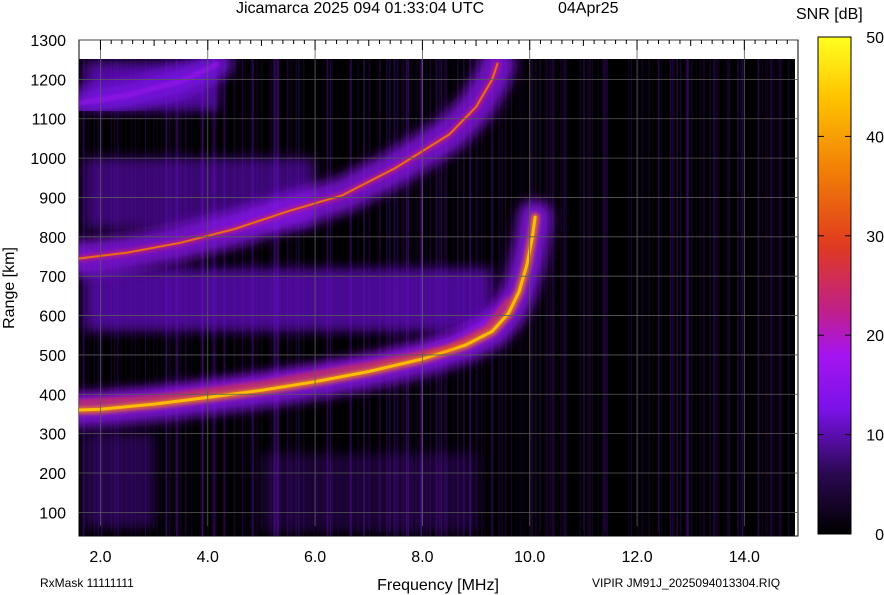 This screenshot has width=884, height=595. I want to click on y-tick-label: 400, so click(52, 395).